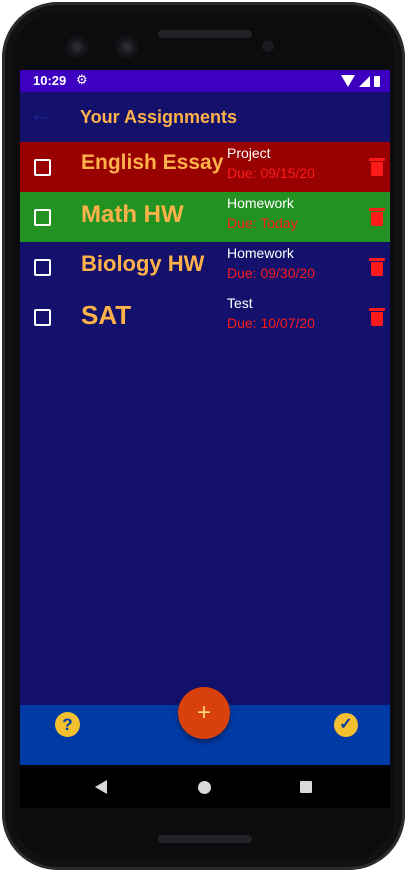  What do you see at coordinates (377, 81) in the screenshot?
I see `battery-icon` at bounding box center [377, 81].